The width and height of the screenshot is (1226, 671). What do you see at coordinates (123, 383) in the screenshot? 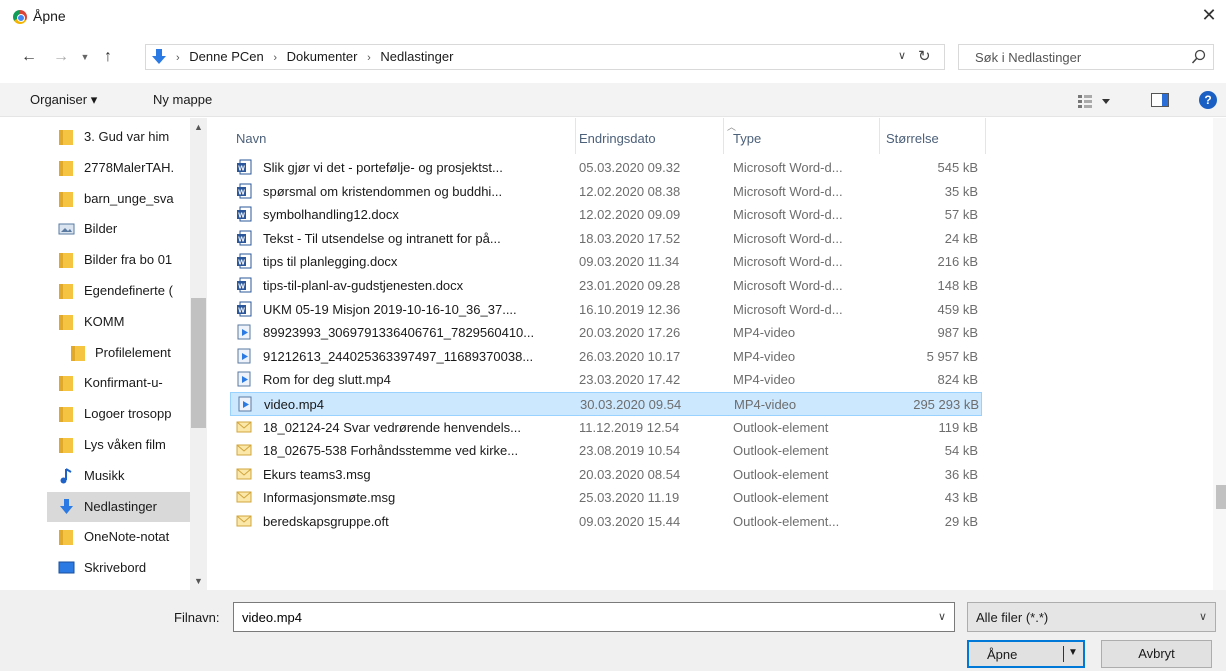
I see `sidebar-item-label: Konfirmant-u-` at bounding box center [123, 383].